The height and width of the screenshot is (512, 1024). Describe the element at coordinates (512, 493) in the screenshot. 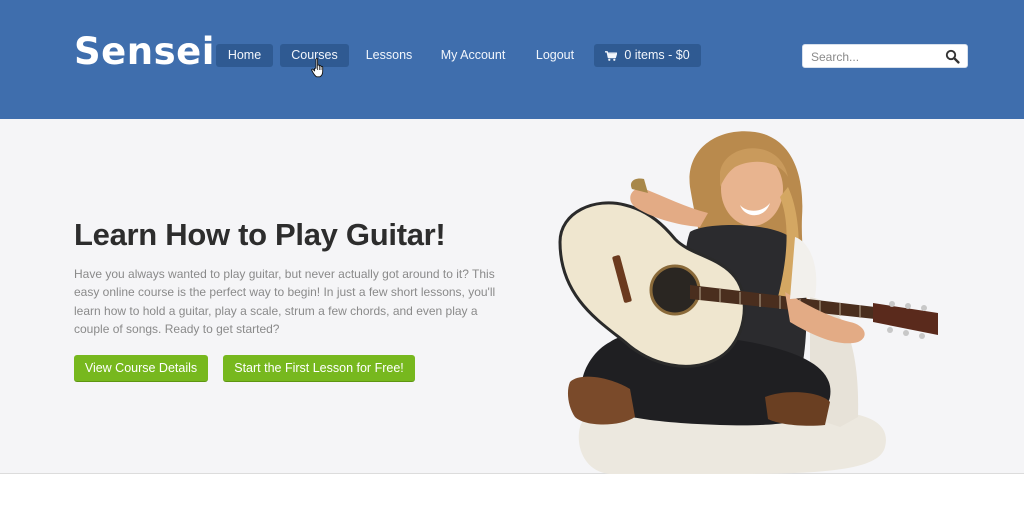

I see `content-area` at that location.